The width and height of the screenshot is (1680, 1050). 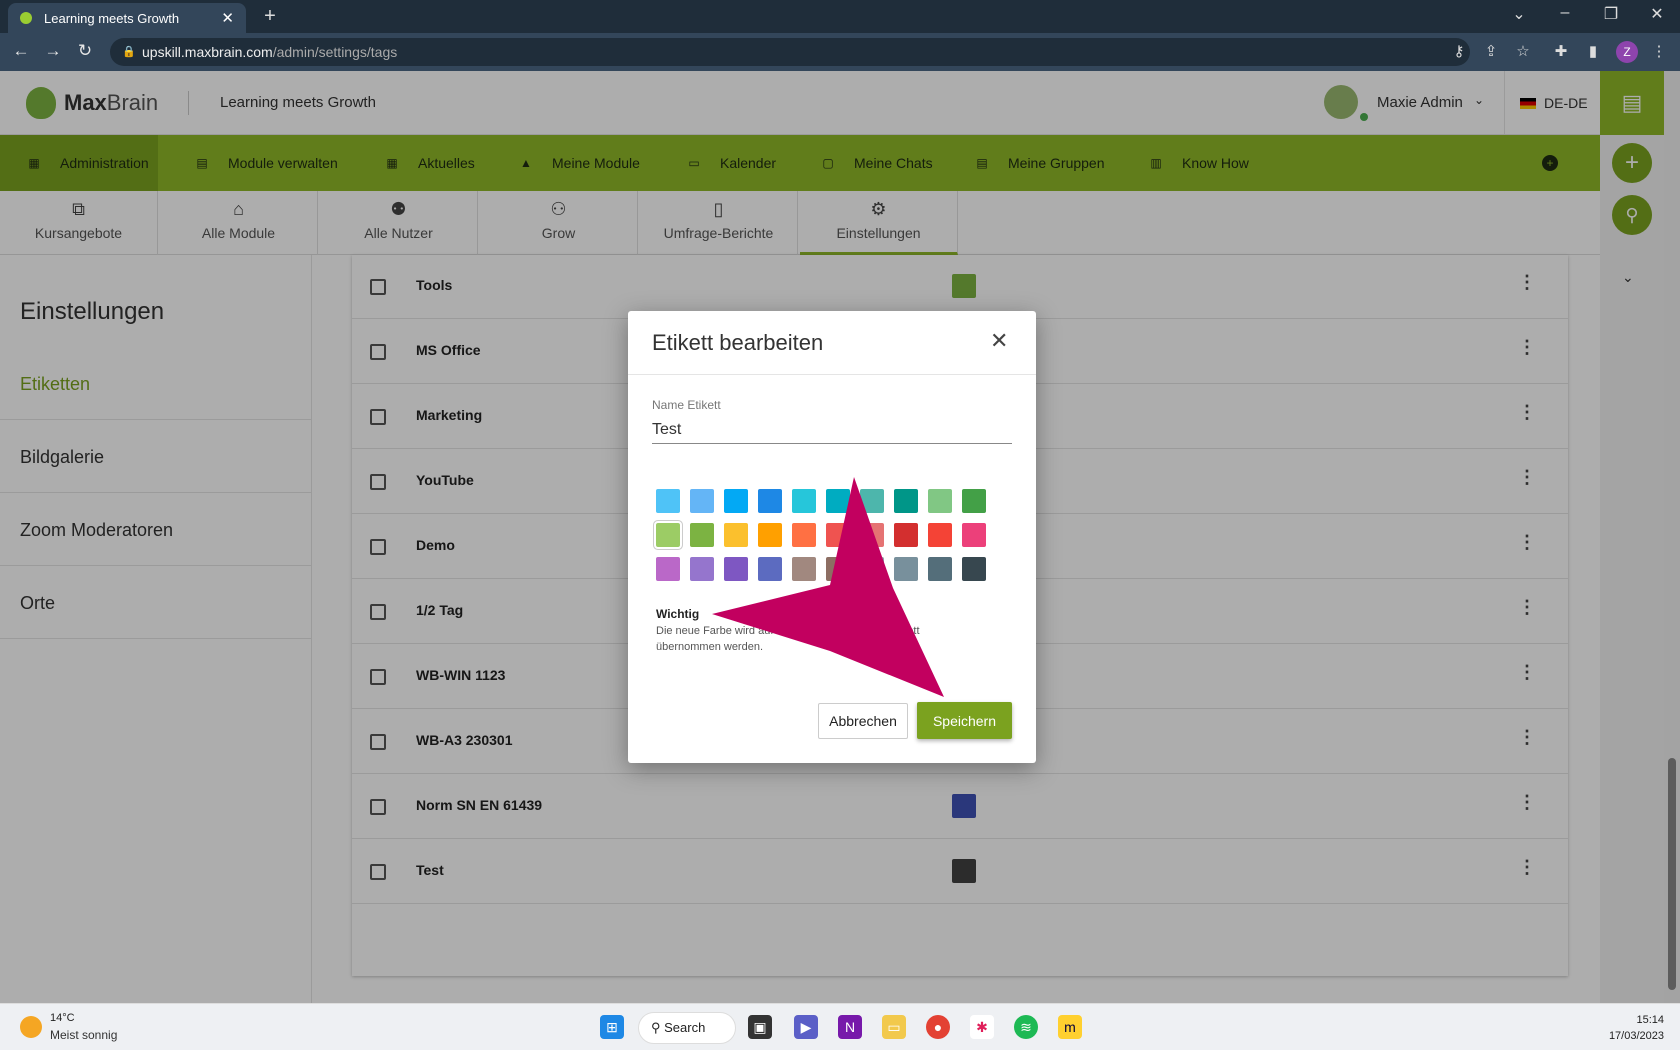 What do you see at coordinates (1565, 13) in the screenshot?
I see `minimize-icon: –` at bounding box center [1565, 13].